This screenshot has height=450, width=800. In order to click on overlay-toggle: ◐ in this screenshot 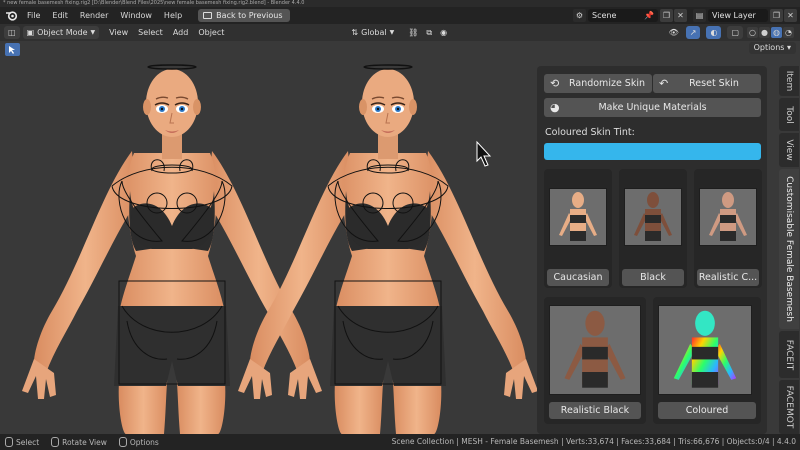, I will do `click(714, 32)`.